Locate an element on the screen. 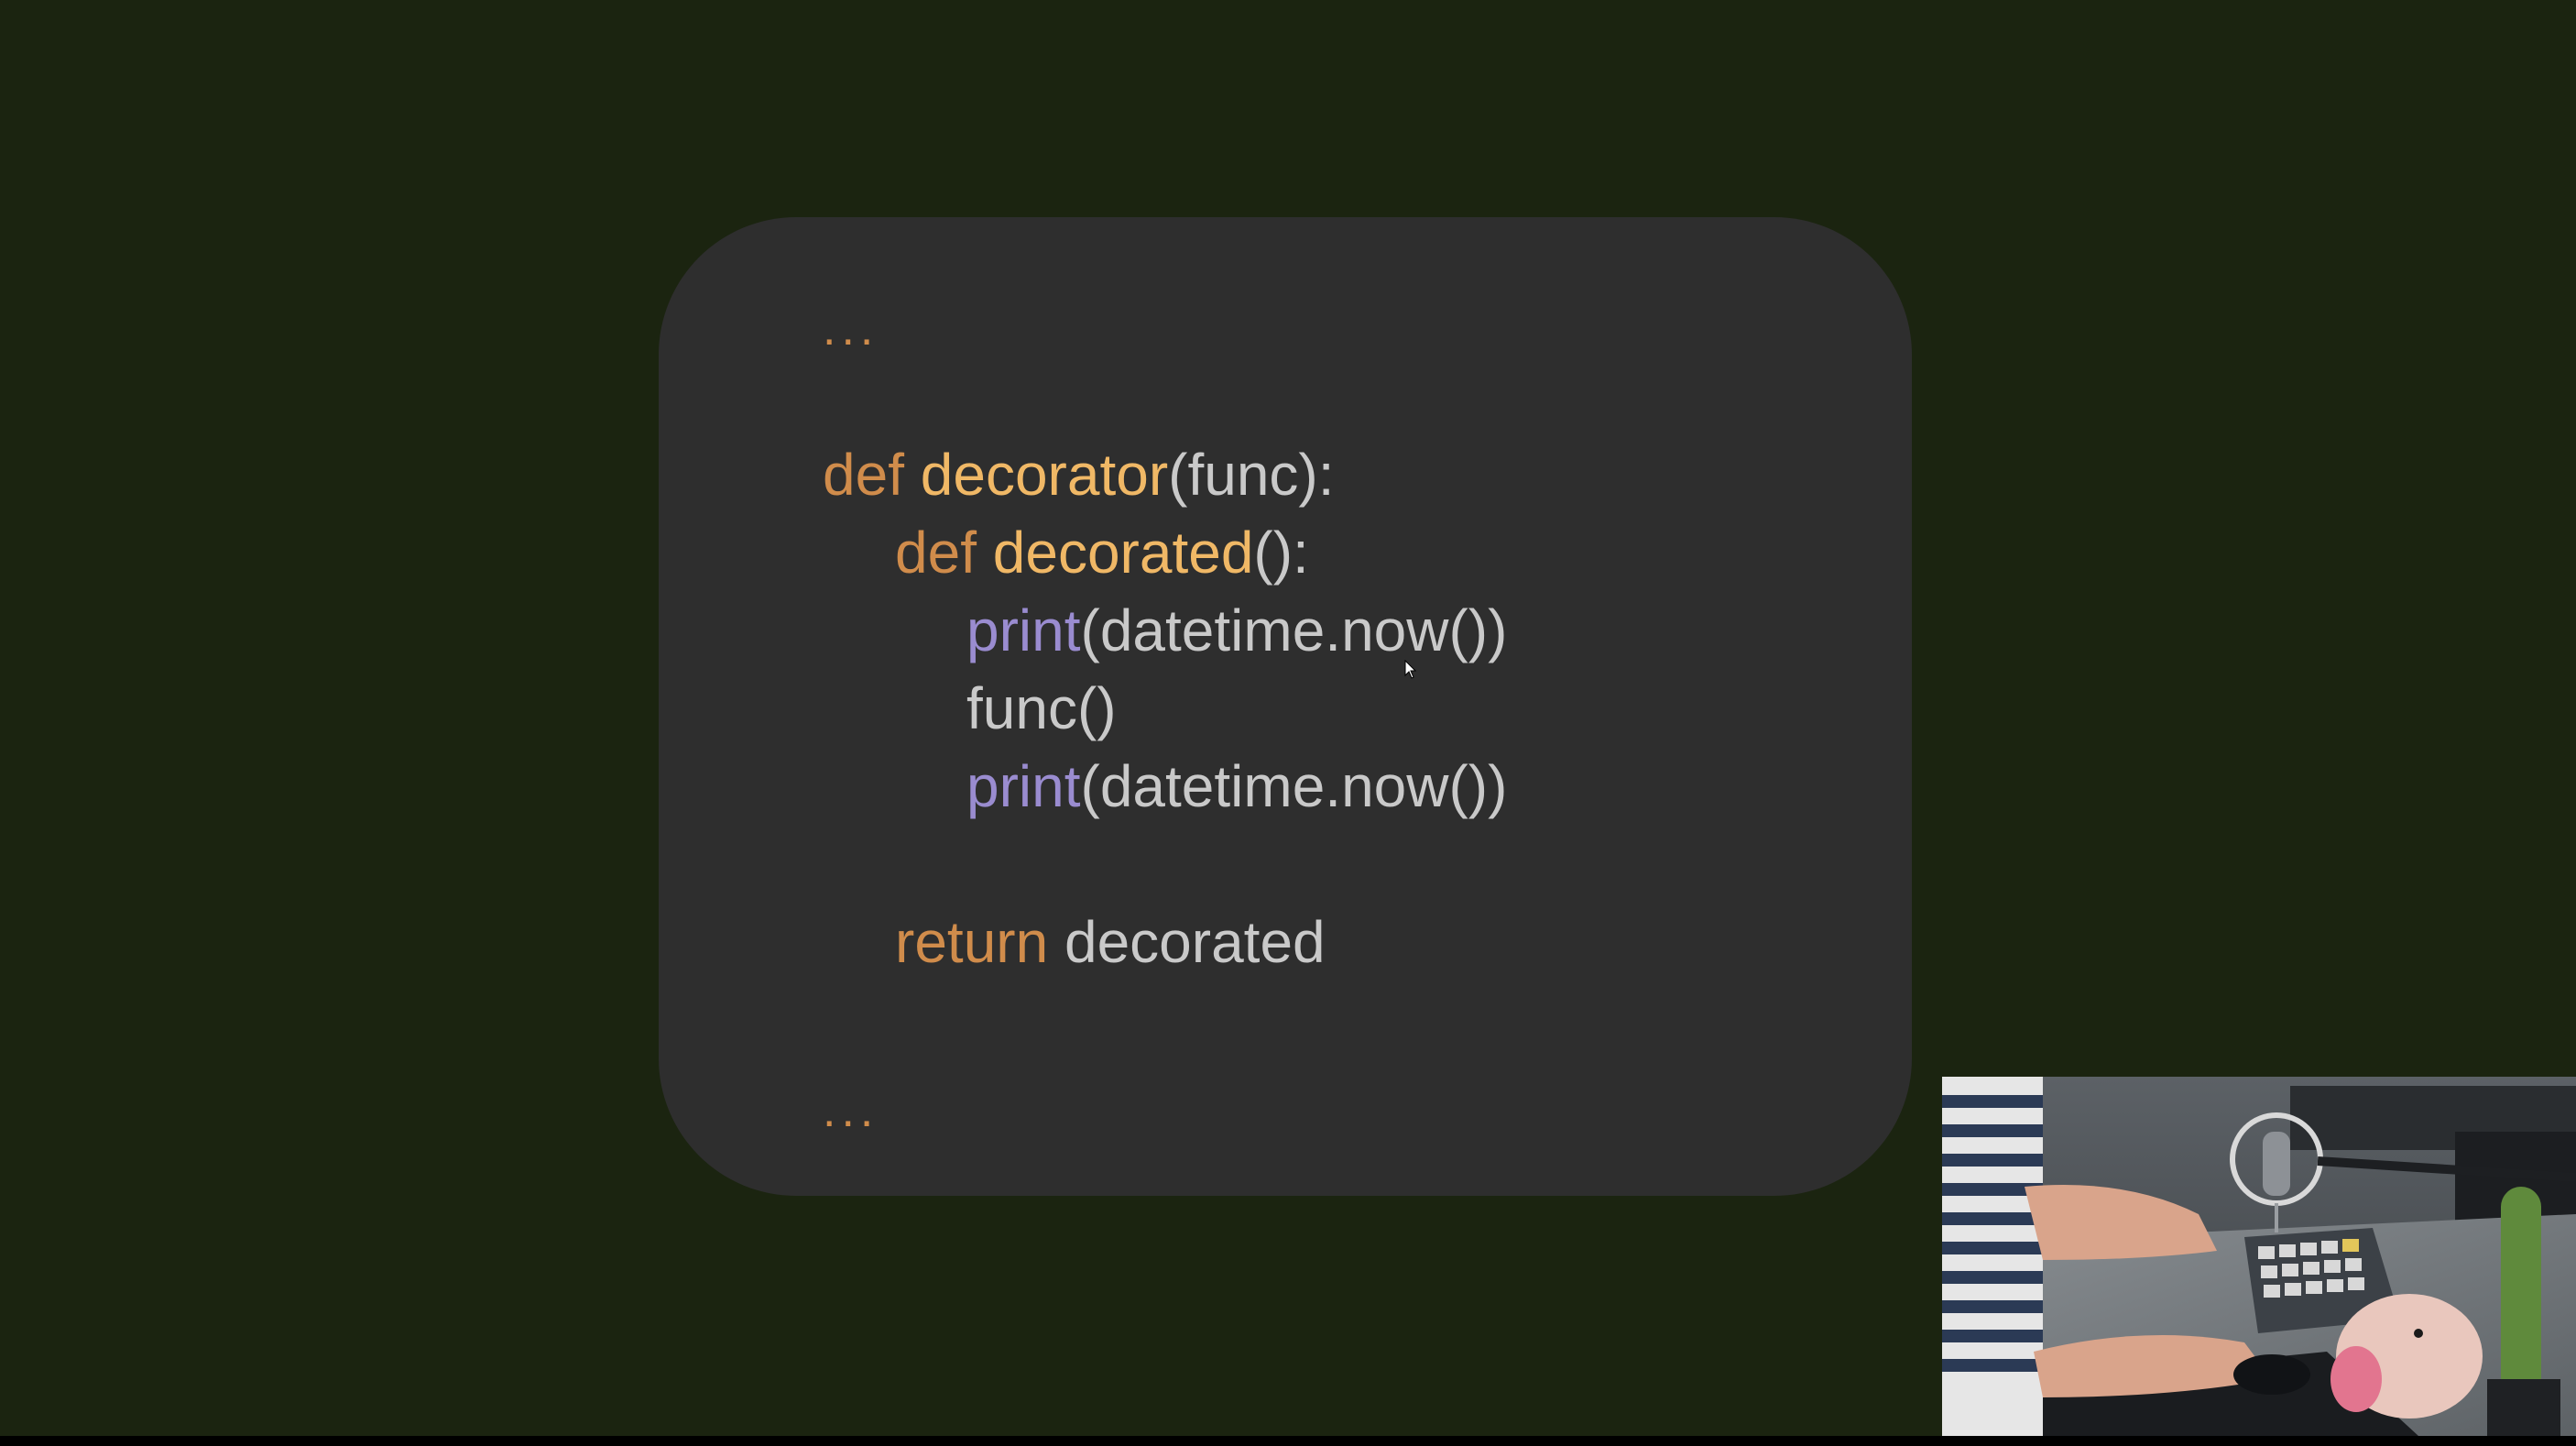  code-call: func() is located at coordinates (1042, 708).